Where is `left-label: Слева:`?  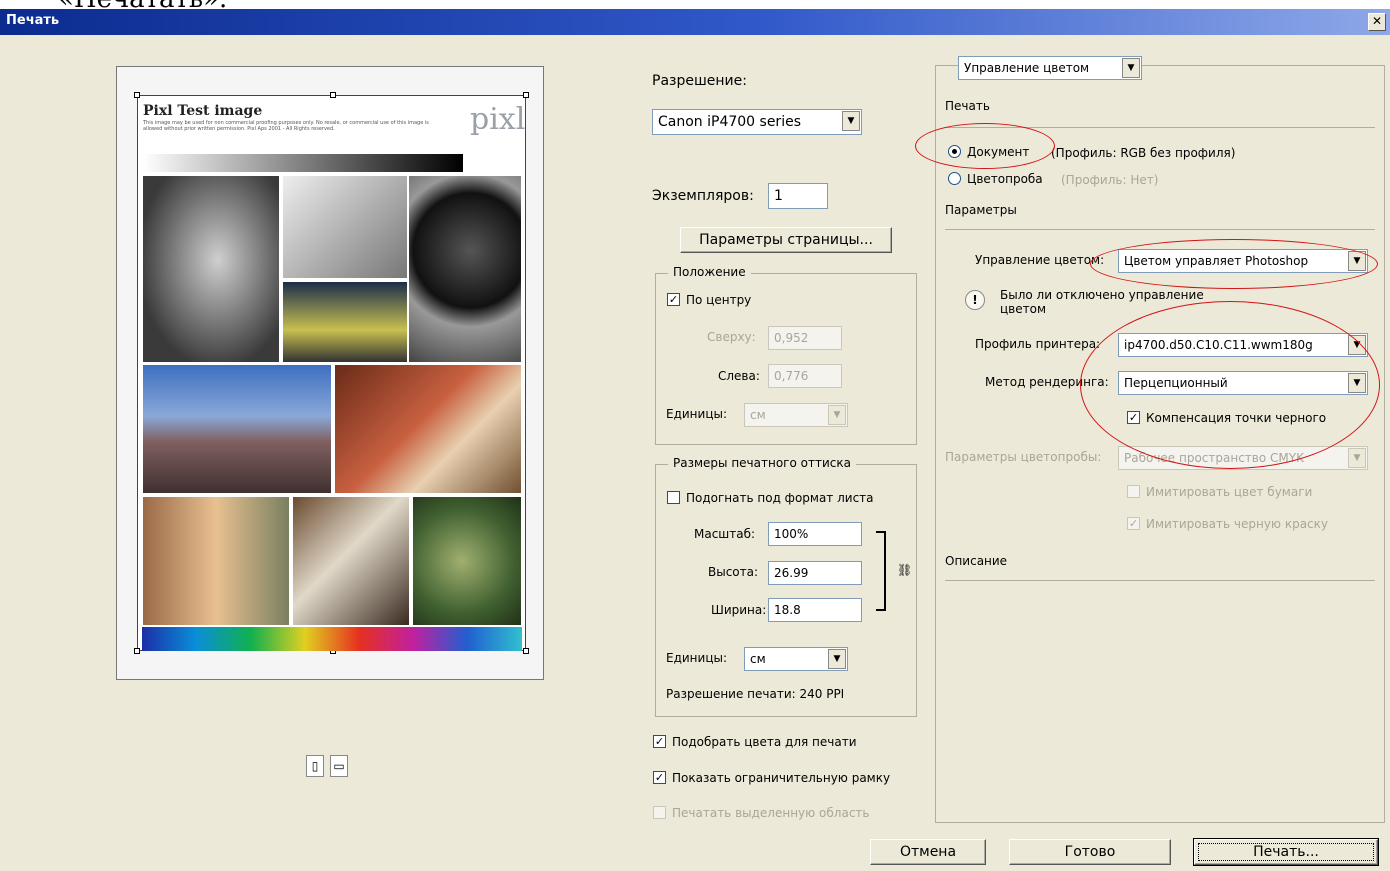 left-label: Слева: is located at coordinates (739, 376).